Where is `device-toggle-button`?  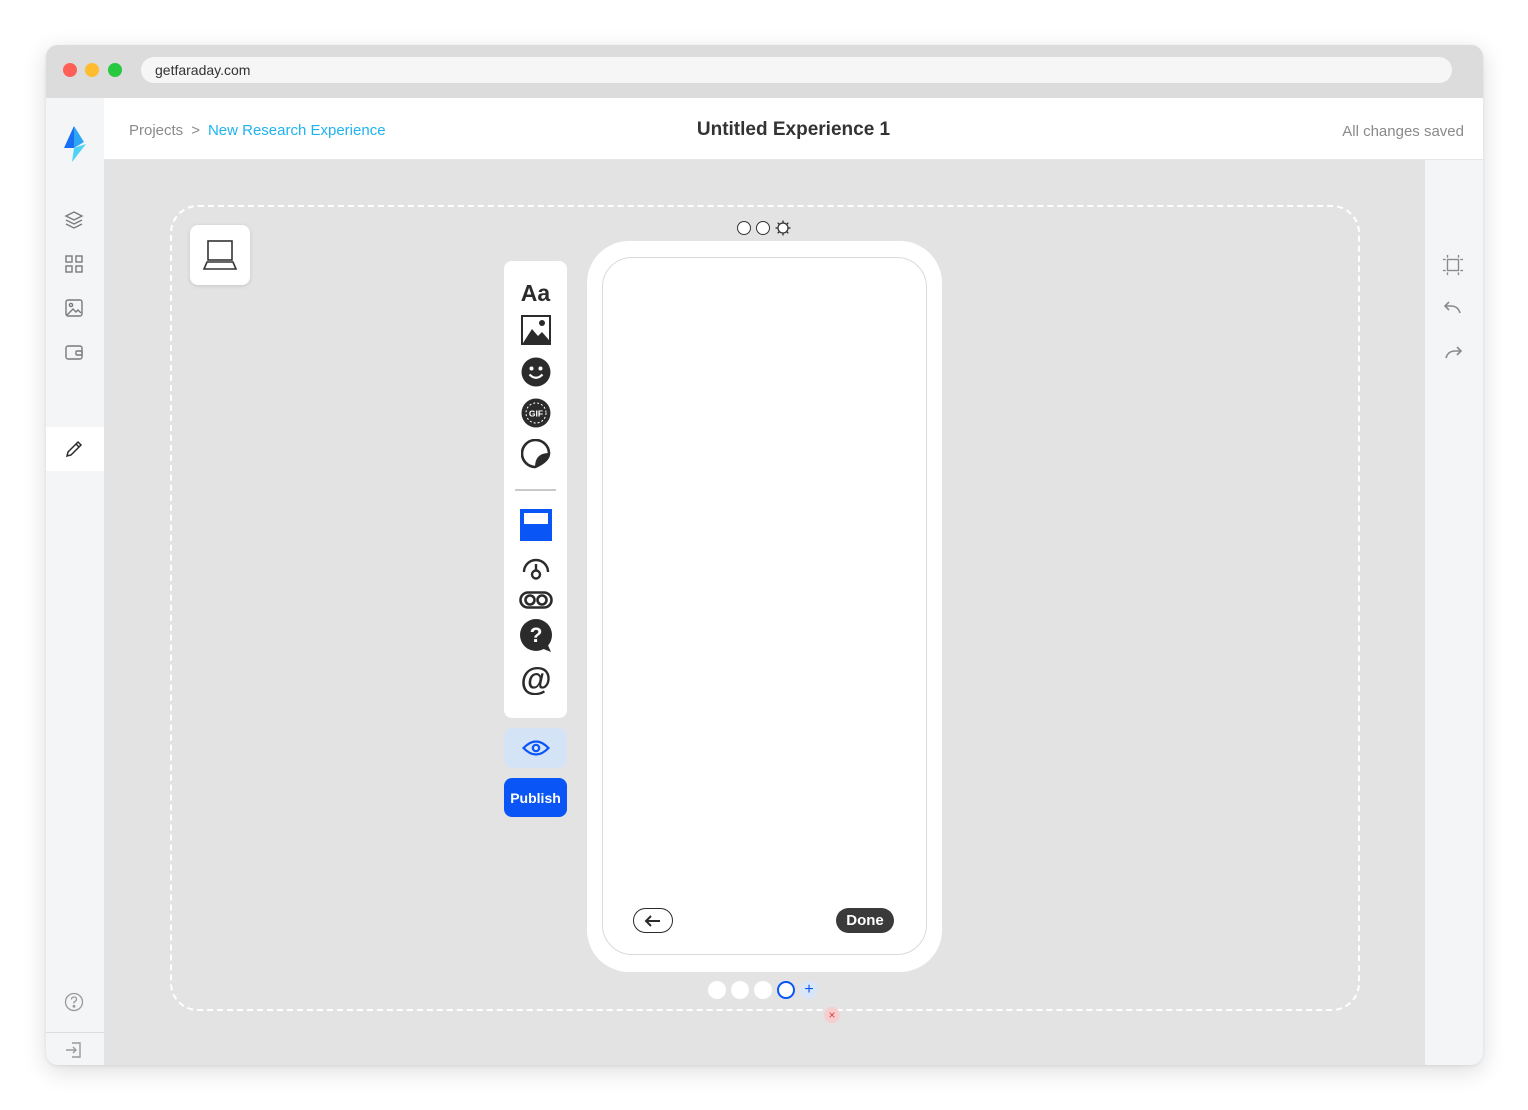
device-toggle-button is located at coordinates (220, 255).